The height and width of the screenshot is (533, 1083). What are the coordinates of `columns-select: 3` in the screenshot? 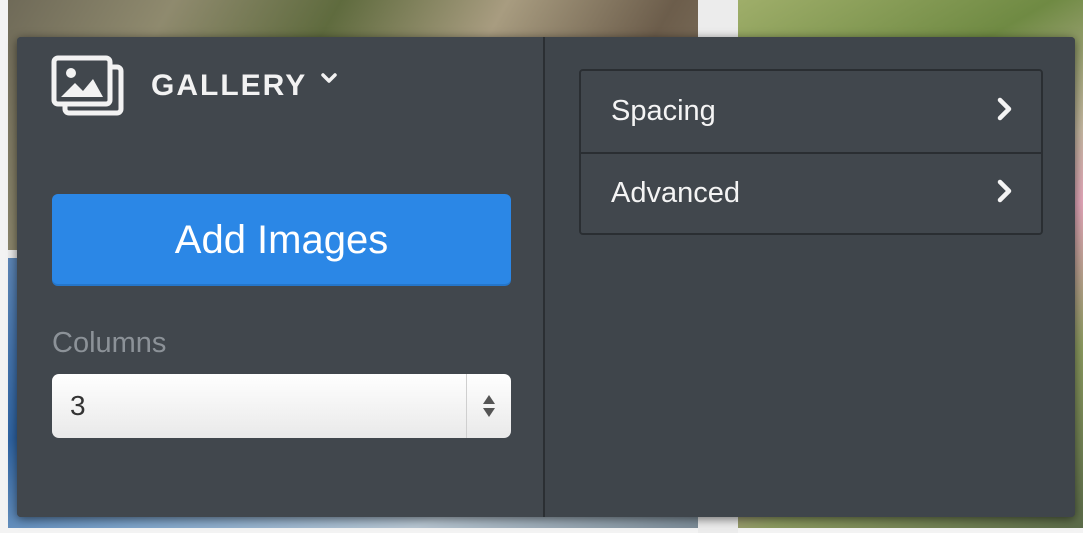 It's located at (281, 406).